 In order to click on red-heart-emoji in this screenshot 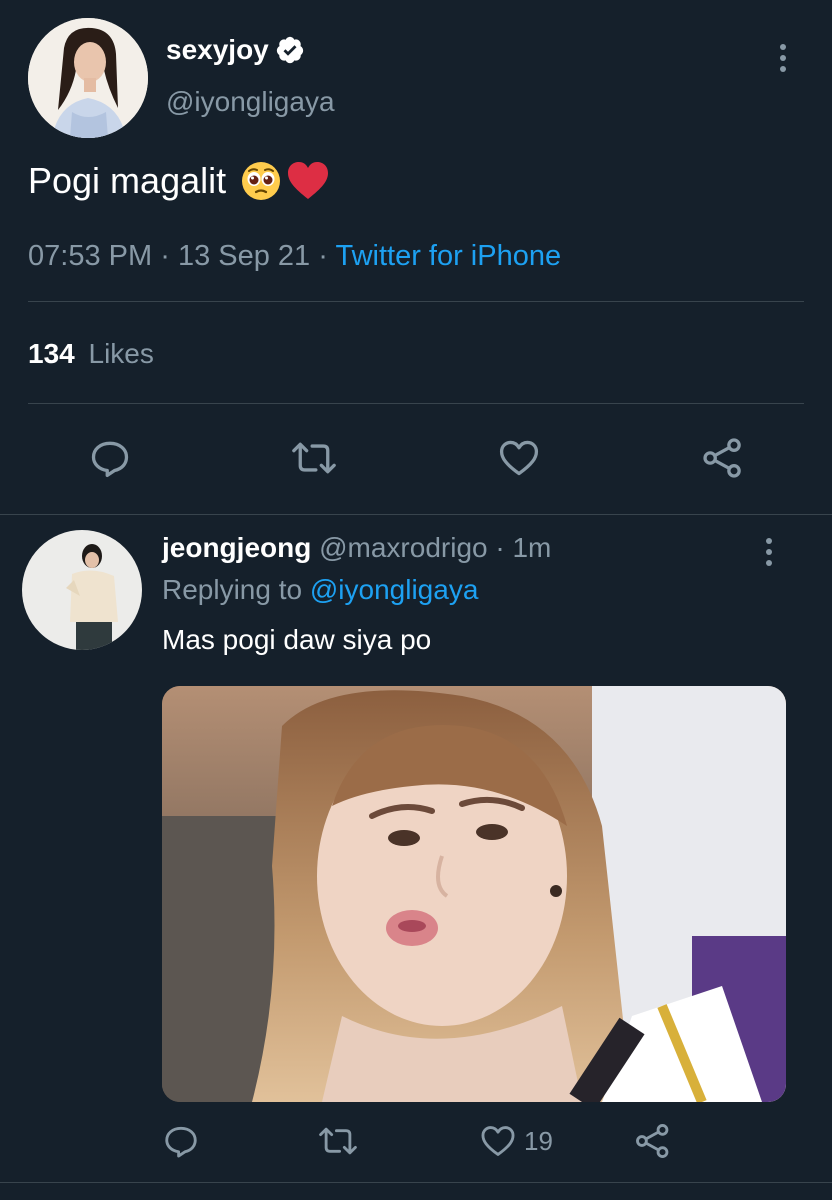, I will do `click(308, 181)`.